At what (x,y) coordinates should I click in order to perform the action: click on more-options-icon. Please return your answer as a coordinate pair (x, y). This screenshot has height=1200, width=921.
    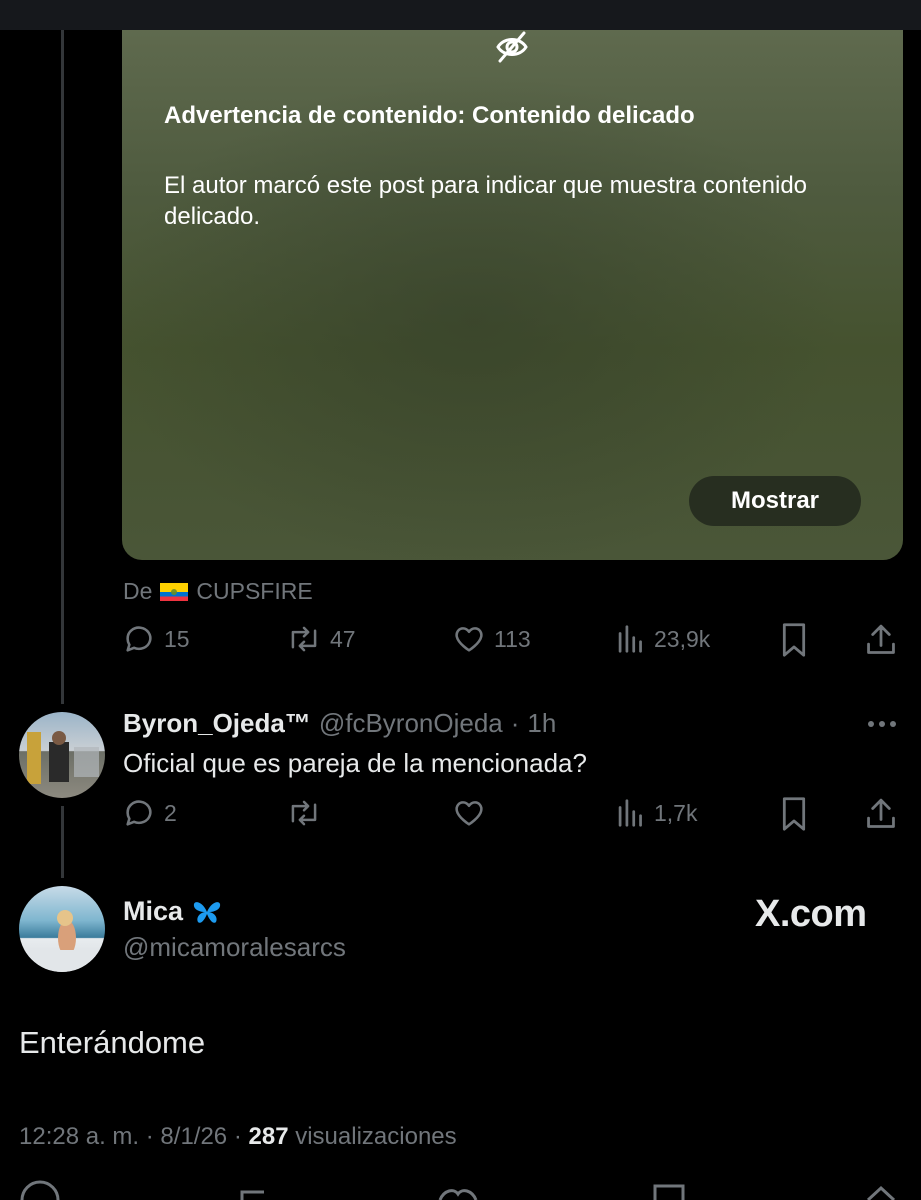
    Looking at the image, I should click on (882, 724).